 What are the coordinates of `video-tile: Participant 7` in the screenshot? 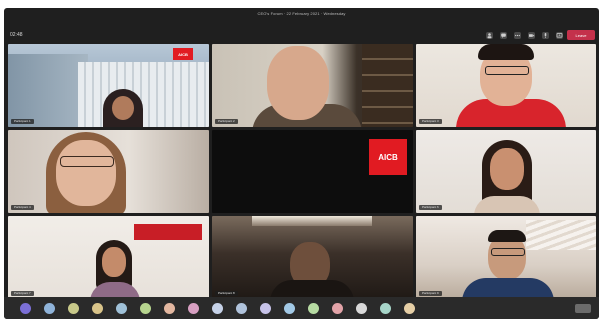 It's located at (108, 257).